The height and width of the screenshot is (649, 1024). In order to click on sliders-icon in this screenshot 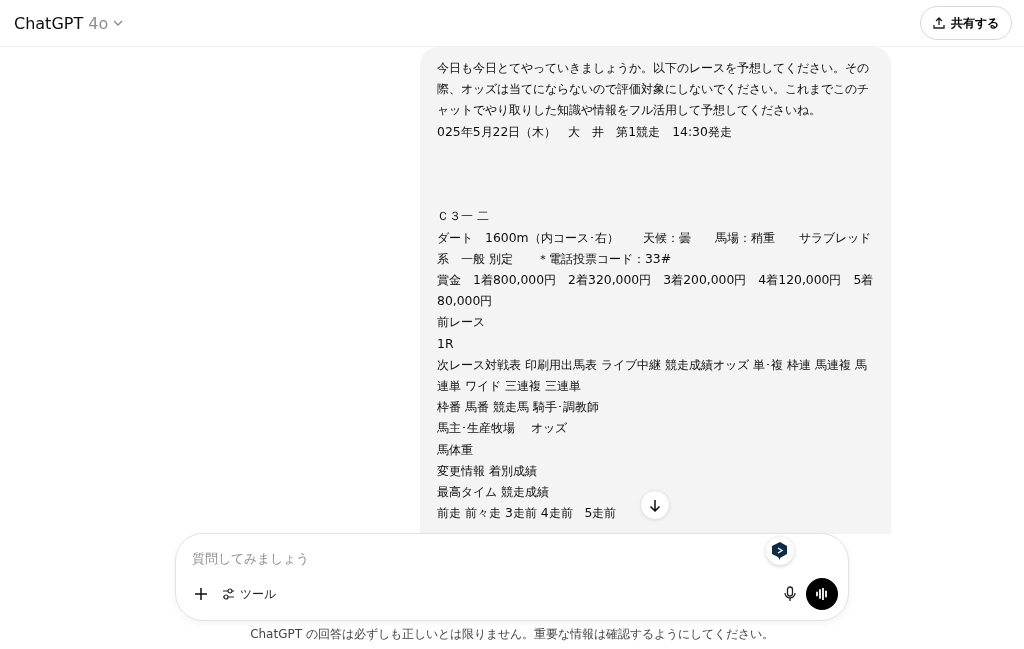, I will do `click(228, 594)`.